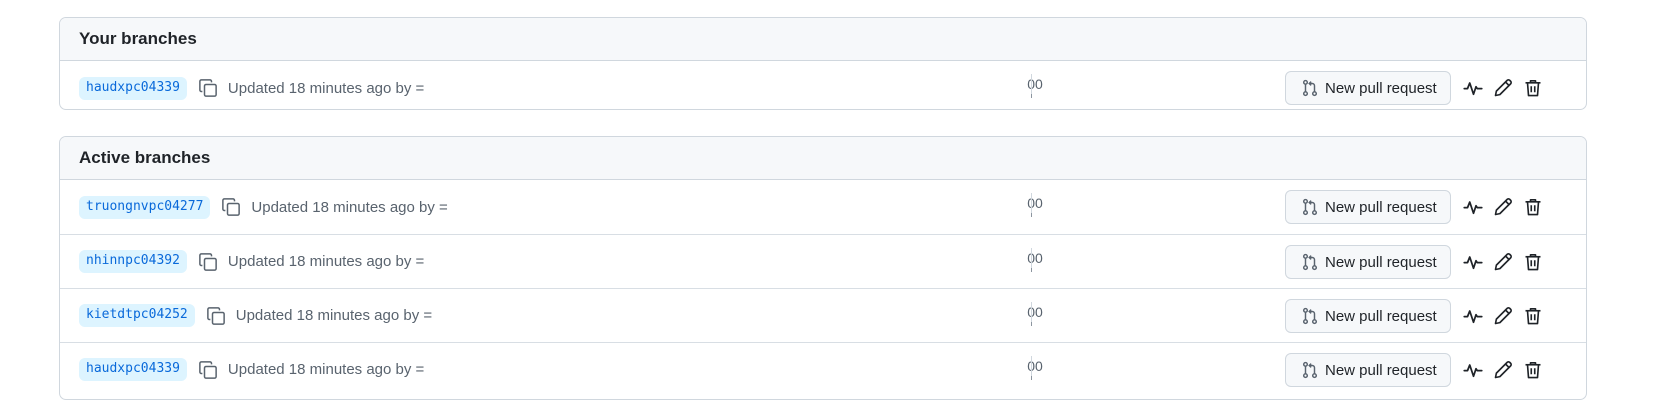  Describe the element at coordinates (137, 315) in the screenshot. I see `branch-name-link: kietdtpc04252` at that location.